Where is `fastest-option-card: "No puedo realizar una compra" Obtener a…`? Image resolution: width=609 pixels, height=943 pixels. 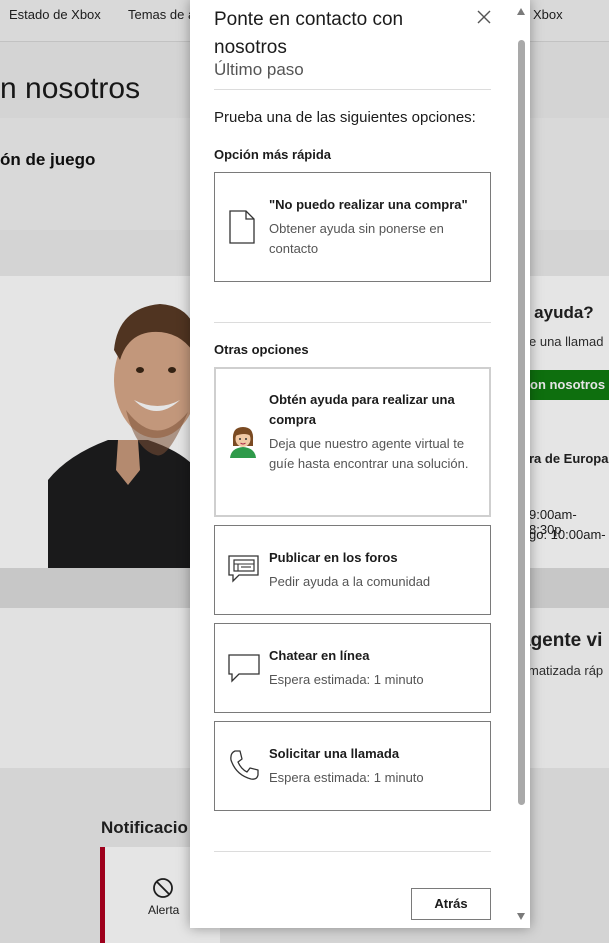
fastest-option-card: "No puedo realizar una compra" Obtener a… is located at coordinates (352, 227).